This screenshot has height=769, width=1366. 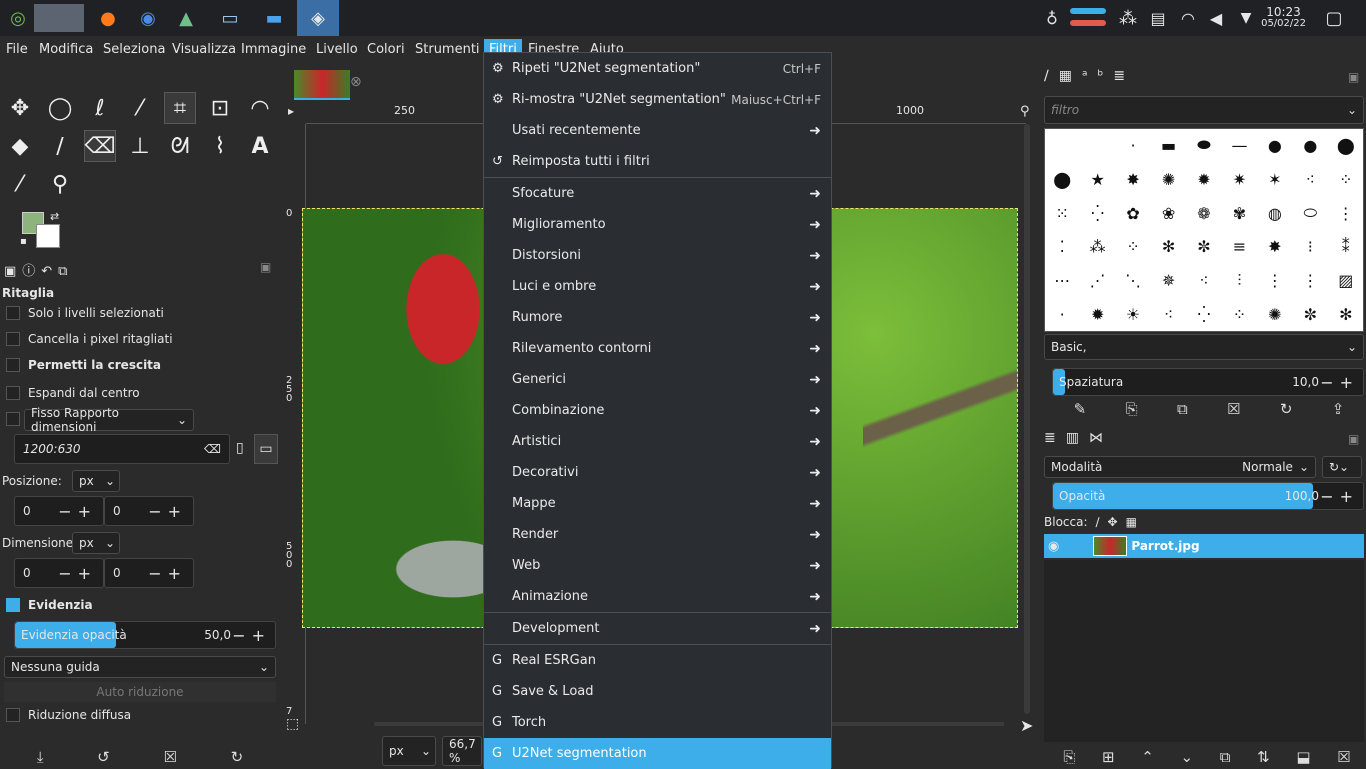 I want to click on brush-preset: ⋰, so click(x=1097, y=281).